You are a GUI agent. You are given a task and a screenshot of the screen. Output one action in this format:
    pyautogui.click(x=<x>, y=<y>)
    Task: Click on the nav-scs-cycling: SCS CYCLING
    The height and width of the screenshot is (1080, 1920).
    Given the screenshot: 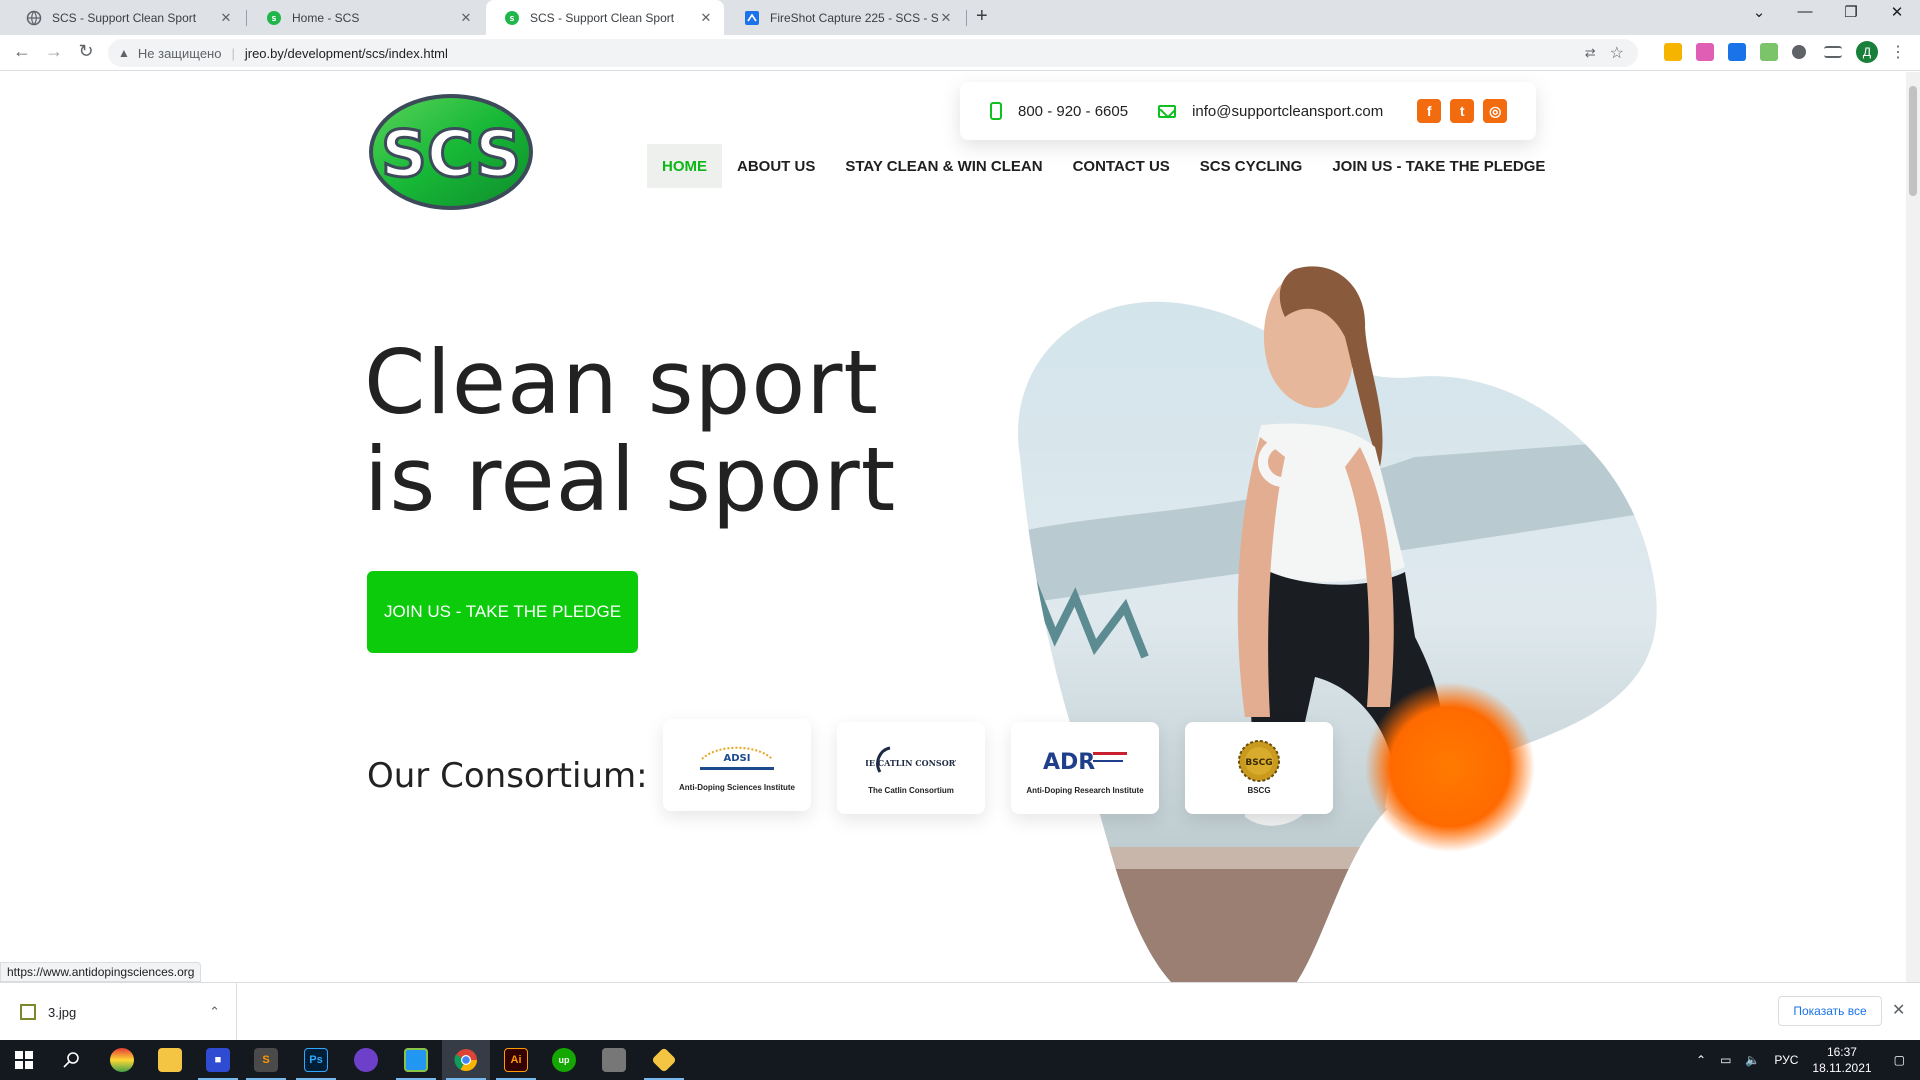 What is the action you would take?
    pyautogui.click(x=1251, y=166)
    